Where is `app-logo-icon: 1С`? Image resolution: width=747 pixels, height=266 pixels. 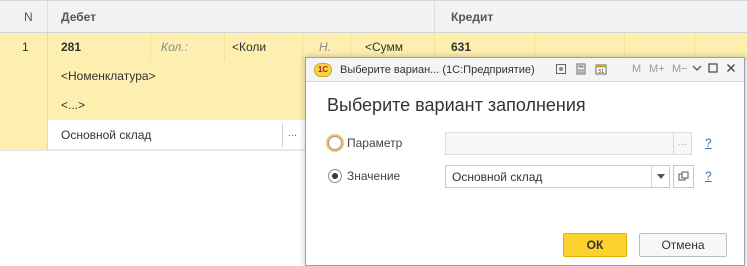
app-logo-icon: 1С is located at coordinates (323, 70).